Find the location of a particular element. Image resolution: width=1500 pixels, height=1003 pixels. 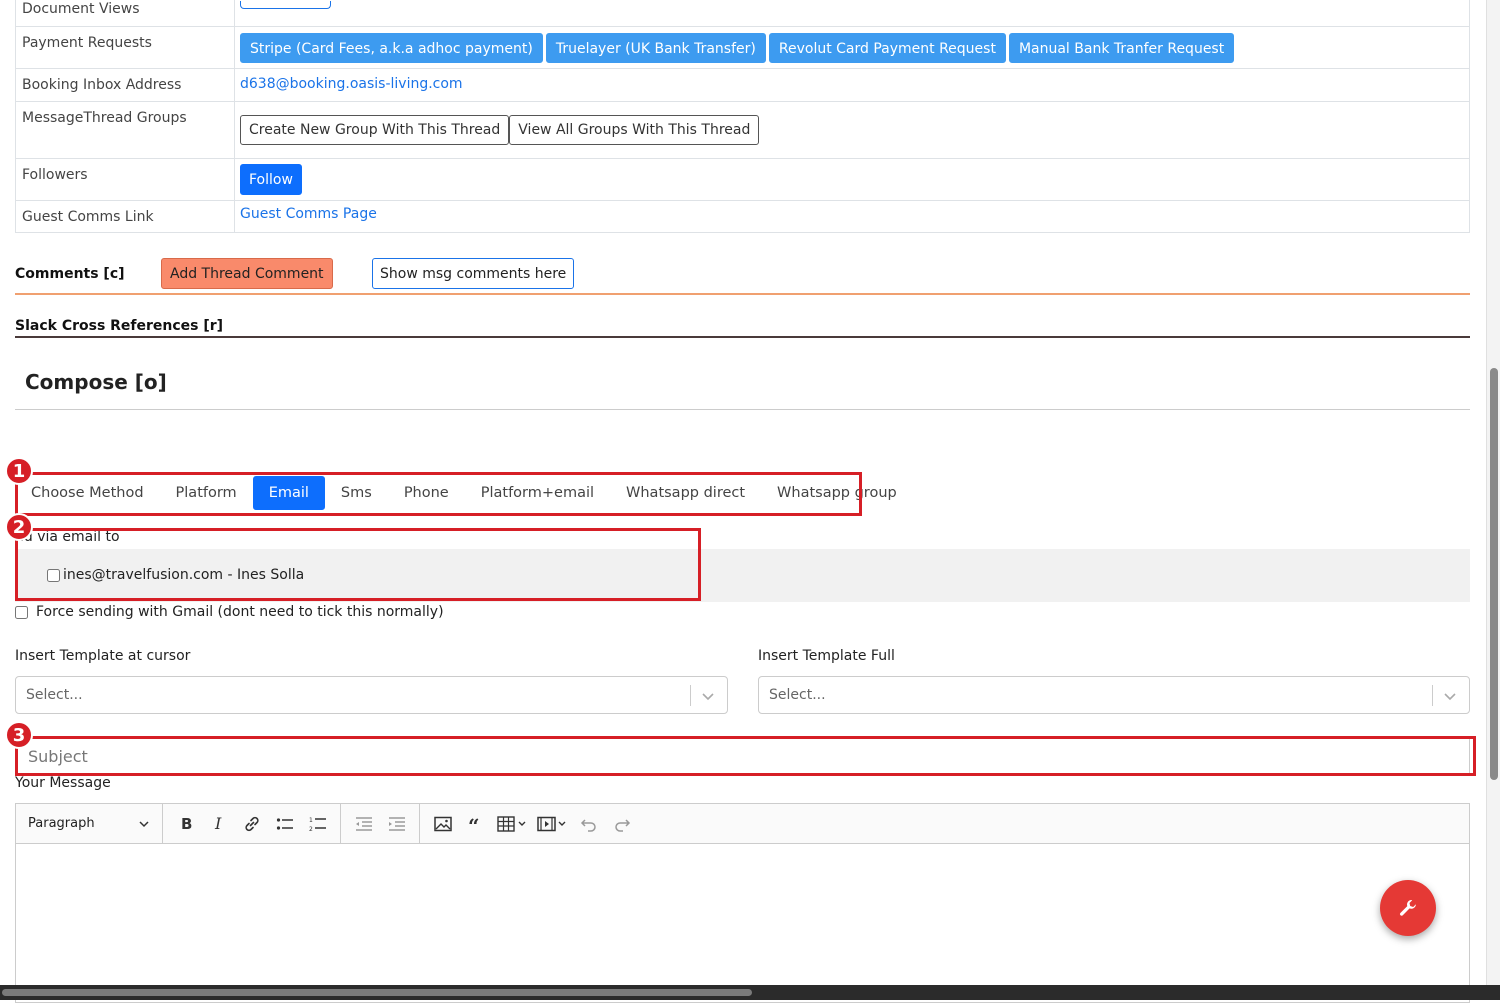

horizontal-scroll-thumb is located at coordinates (377, 992).